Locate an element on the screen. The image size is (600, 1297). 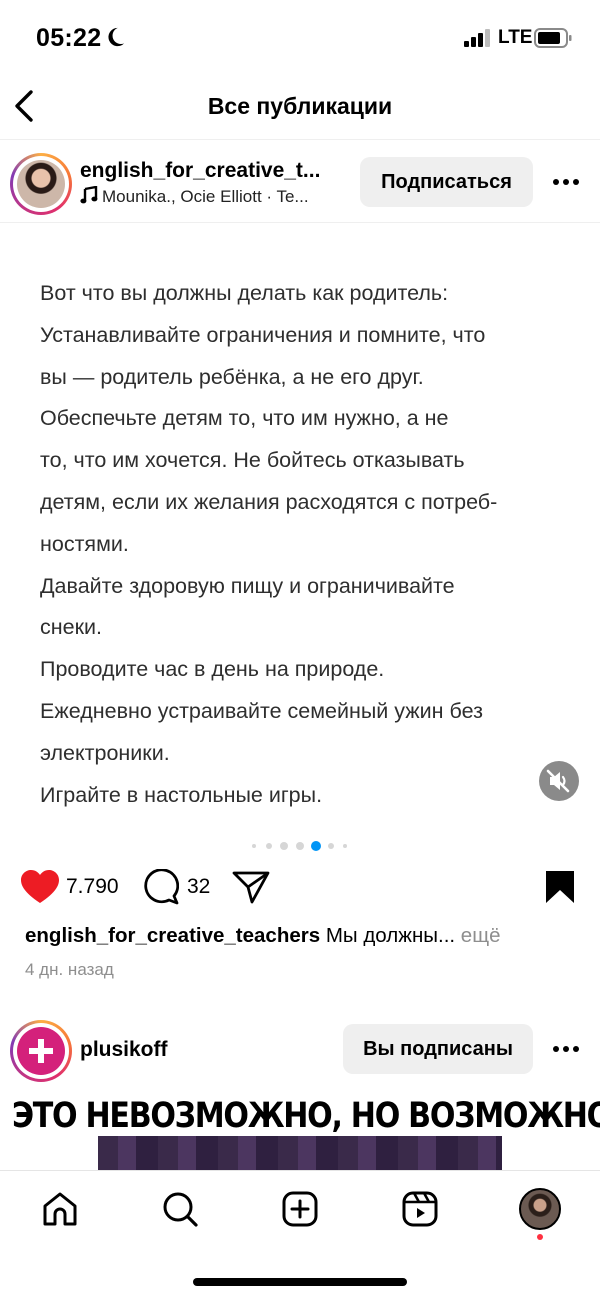
post-timestamp: 4 дн. назад is located at coordinates (69, 969).